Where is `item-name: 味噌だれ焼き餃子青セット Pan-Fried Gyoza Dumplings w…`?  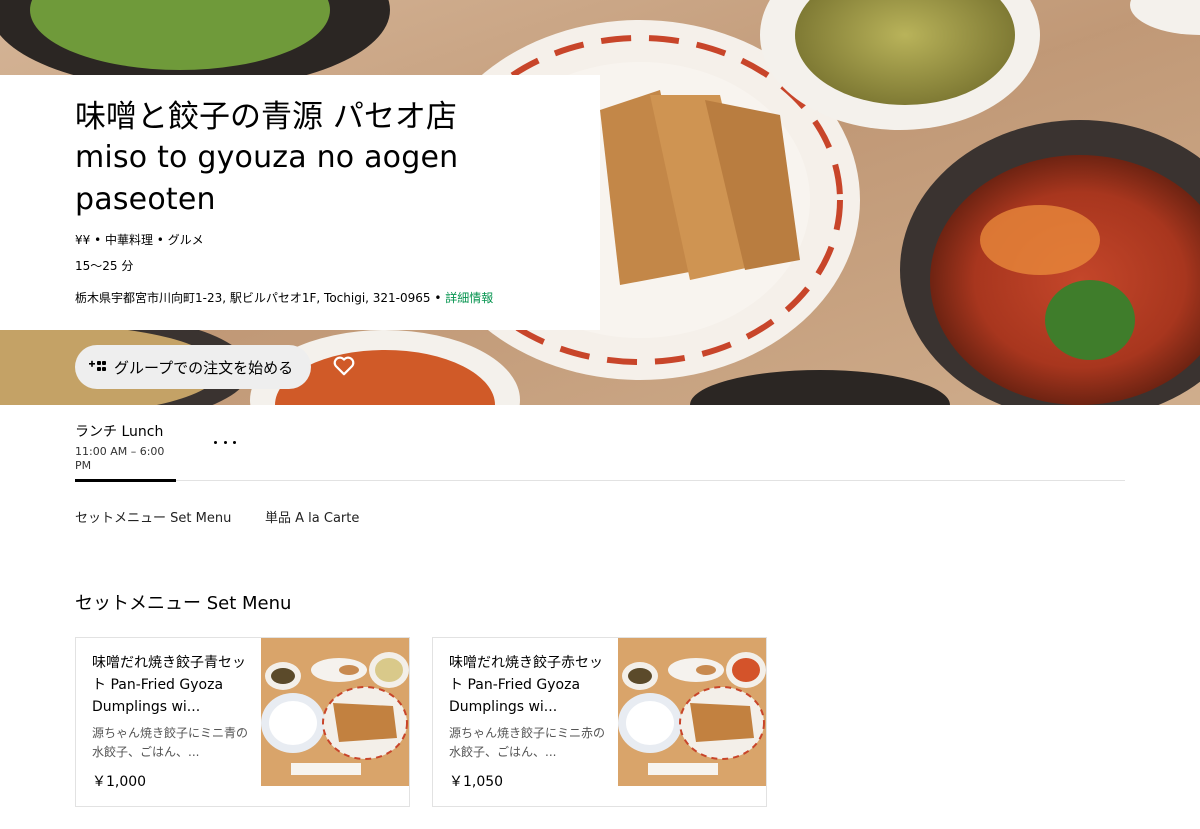
item-name: 味噌だれ焼き餃子青セット Pan-Fried Gyoza Dumplings w… is located at coordinates (169, 685).